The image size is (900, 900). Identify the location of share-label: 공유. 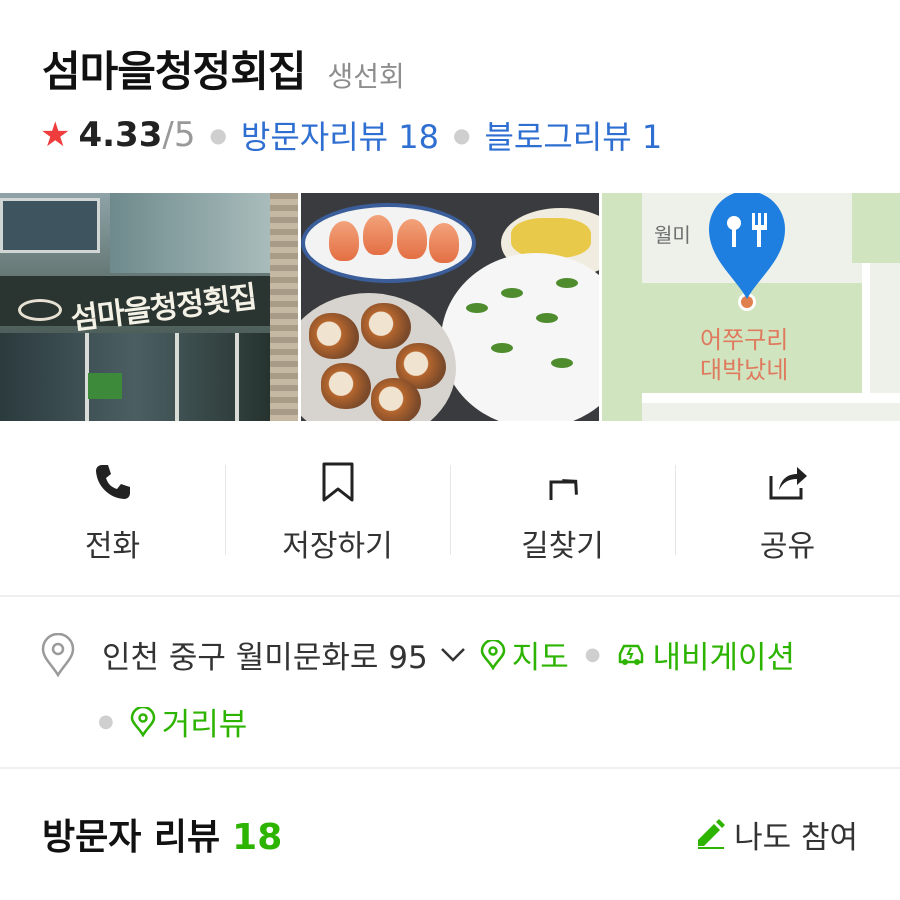
(787, 546).